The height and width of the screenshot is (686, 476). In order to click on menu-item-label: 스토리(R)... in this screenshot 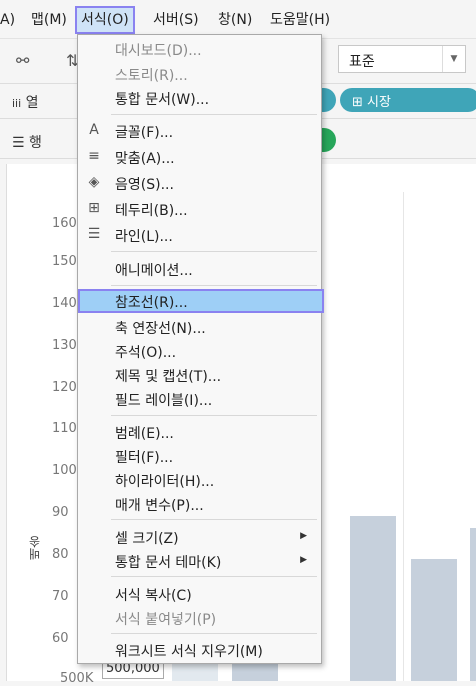, I will do `click(151, 76)`.